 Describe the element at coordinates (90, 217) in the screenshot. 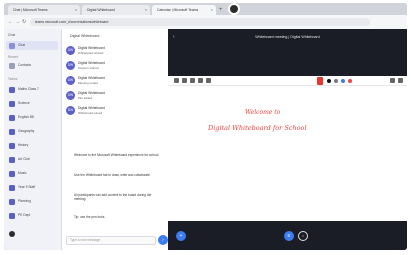

I see `chat-message-text: Tip: use the pen tools.` at that location.